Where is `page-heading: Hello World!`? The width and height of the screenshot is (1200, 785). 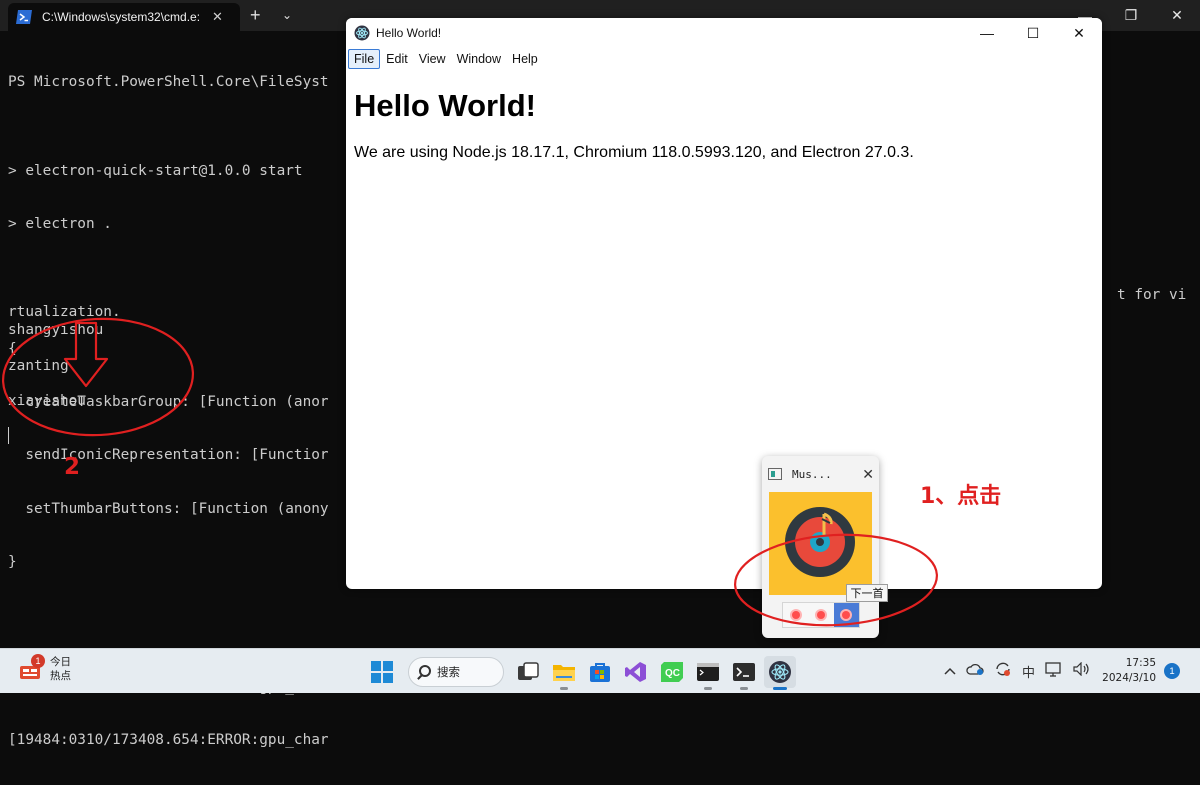
page-heading: Hello World! is located at coordinates (445, 105).